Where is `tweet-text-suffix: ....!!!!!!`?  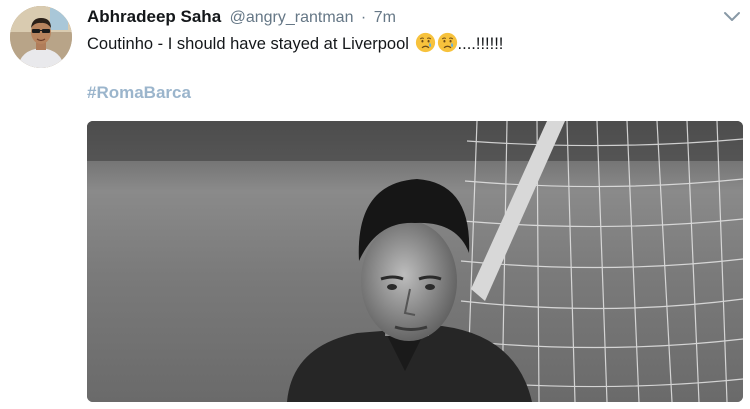 tweet-text-suffix: ....!!!!!! is located at coordinates (480, 44).